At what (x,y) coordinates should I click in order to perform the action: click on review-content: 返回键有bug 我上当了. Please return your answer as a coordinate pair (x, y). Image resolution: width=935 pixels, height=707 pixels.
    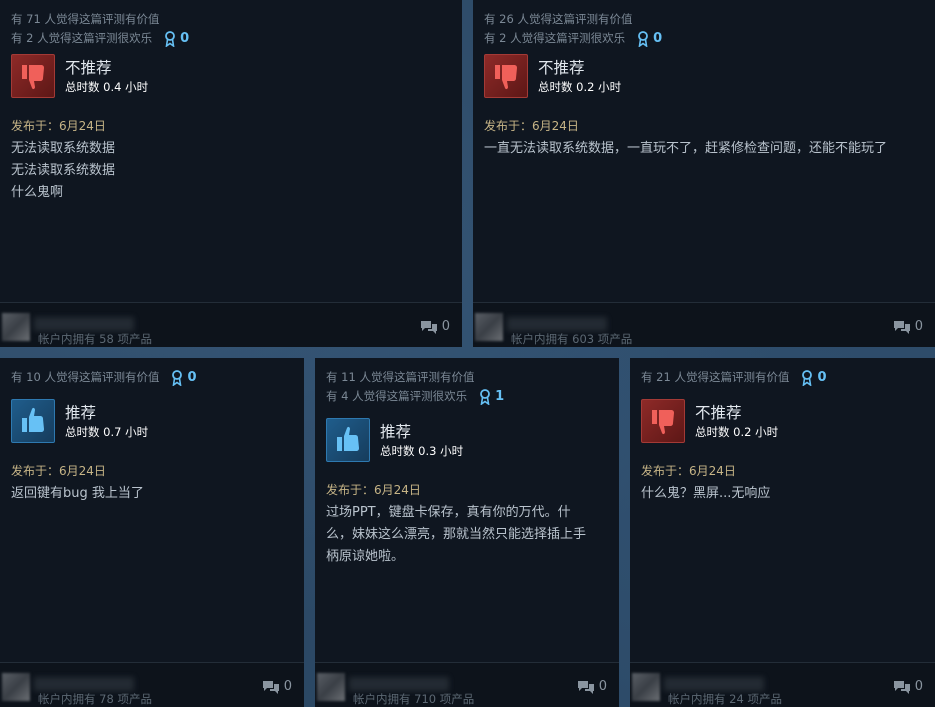
    Looking at the image, I should click on (152, 494).